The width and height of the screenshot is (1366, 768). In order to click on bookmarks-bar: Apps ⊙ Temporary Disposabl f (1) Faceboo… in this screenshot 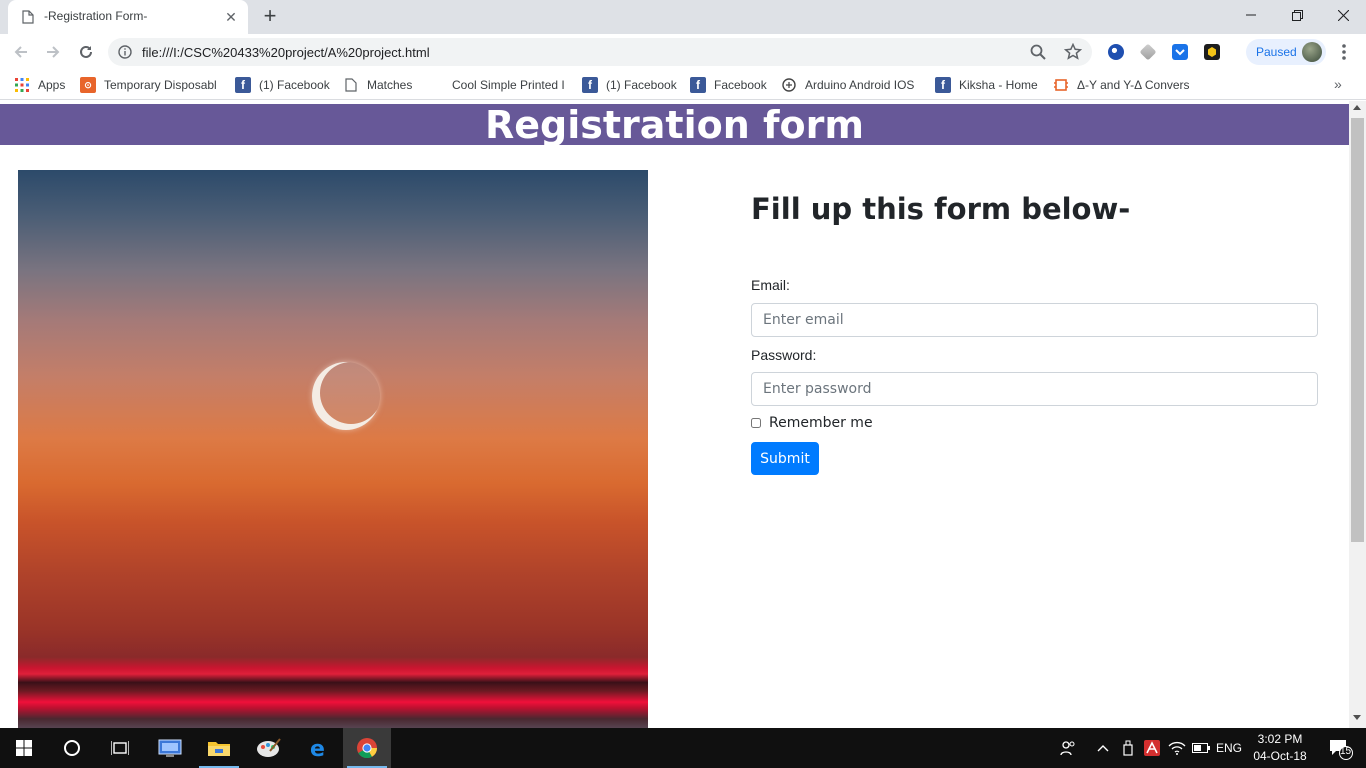, I will do `click(683, 85)`.